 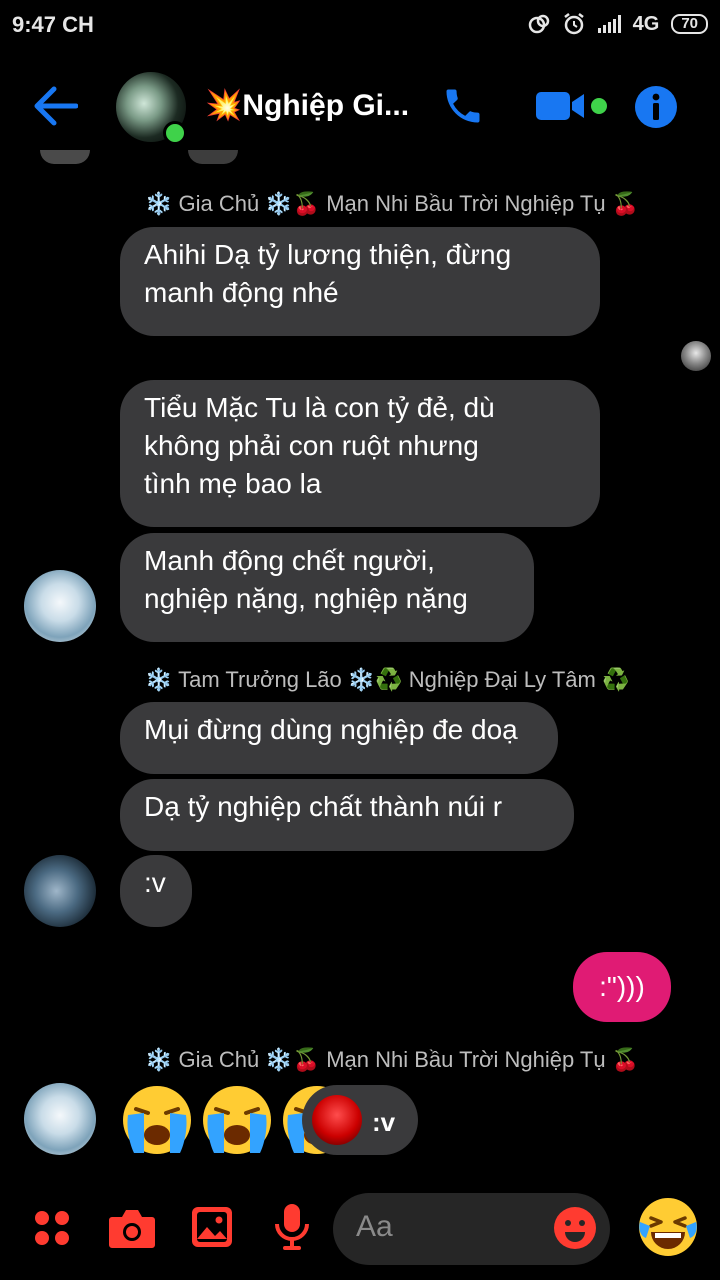 I want to click on emoji-smile-icon, so click(x=575, y=1228).